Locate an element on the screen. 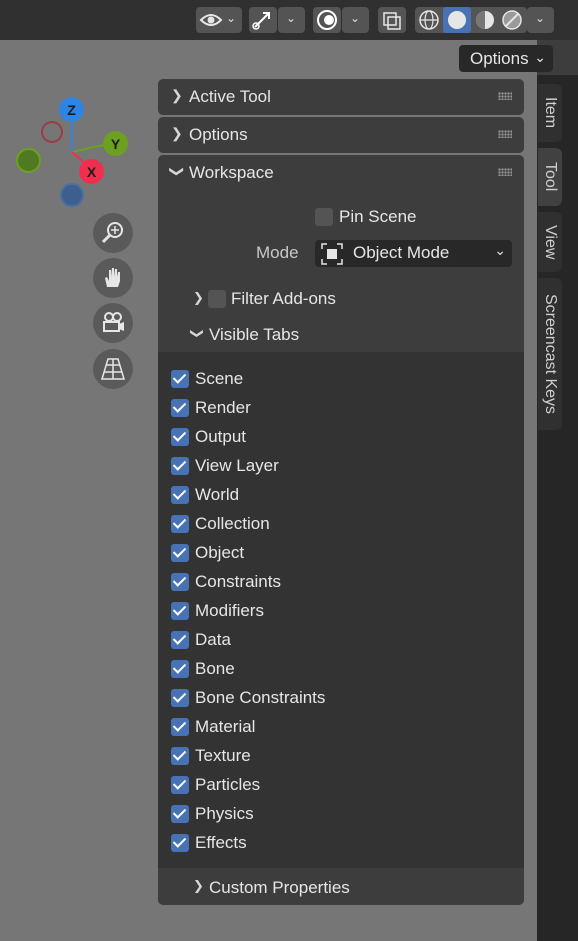 Image resolution: width=578 pixels, height=941 pixels. panel-workspace: ❯ Workspace is located at coordinates (341, 173).